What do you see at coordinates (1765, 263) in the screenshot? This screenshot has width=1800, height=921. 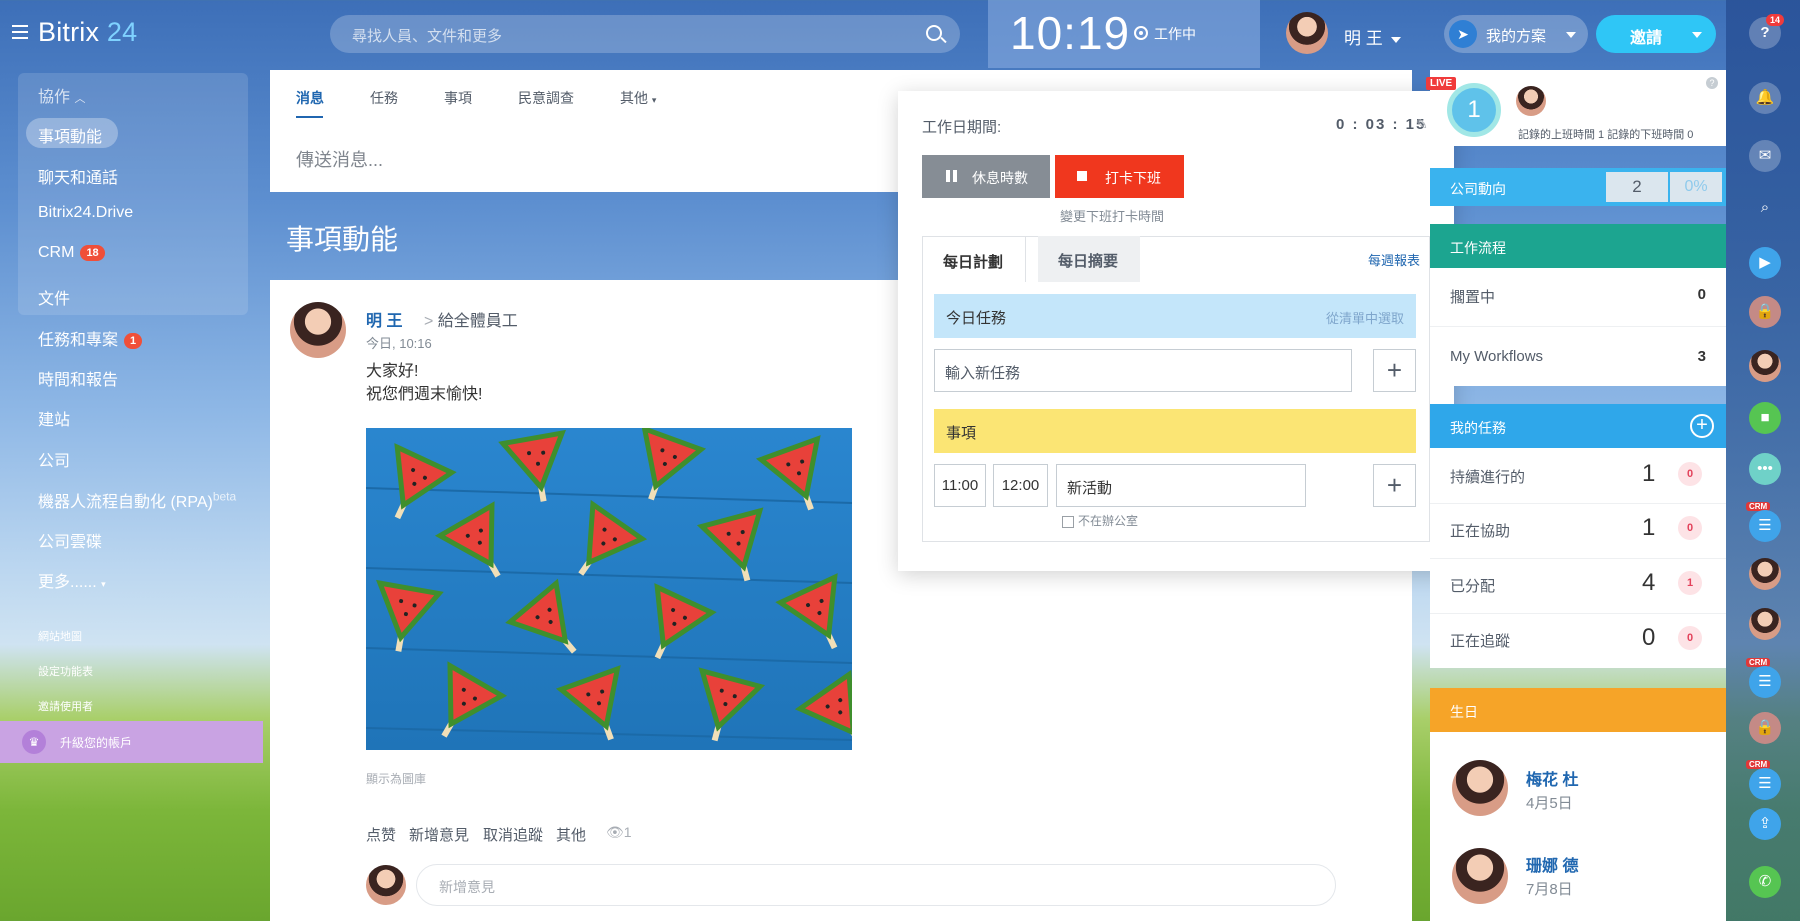 I see `video-call-icon: ▶` at bounding box center [1765, 263].